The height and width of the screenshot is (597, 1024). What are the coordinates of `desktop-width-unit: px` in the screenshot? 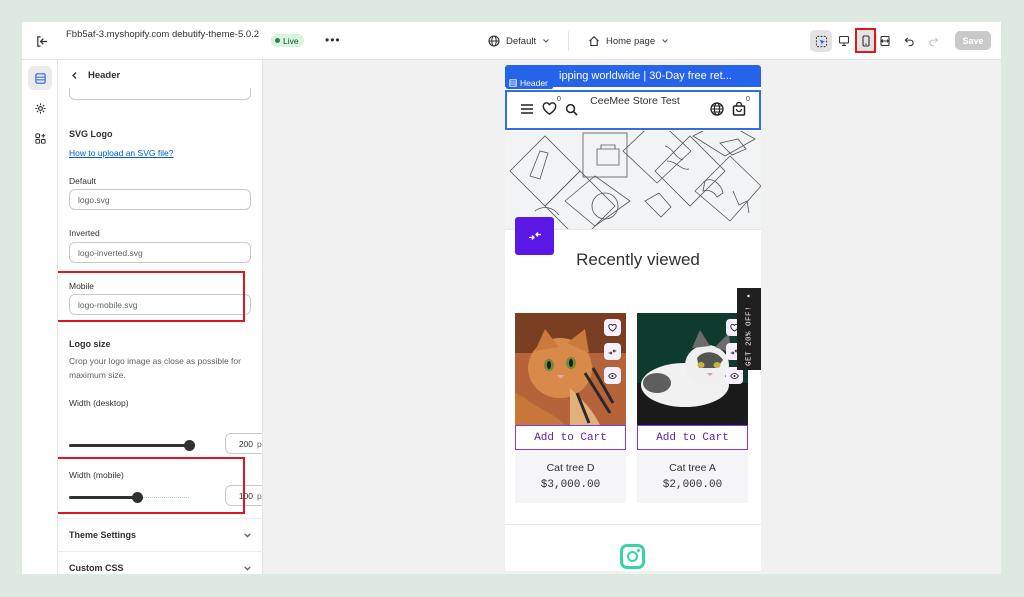 It's located at (259, 443).